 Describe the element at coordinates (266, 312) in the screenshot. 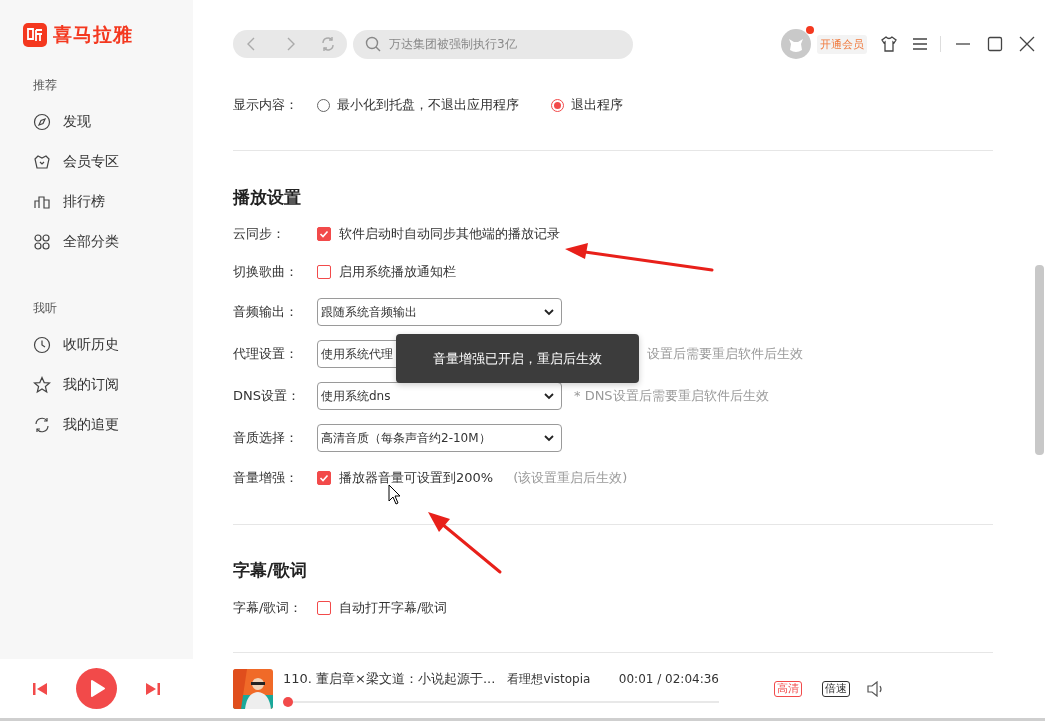

I see `field-label: 音频输出：` at that location.